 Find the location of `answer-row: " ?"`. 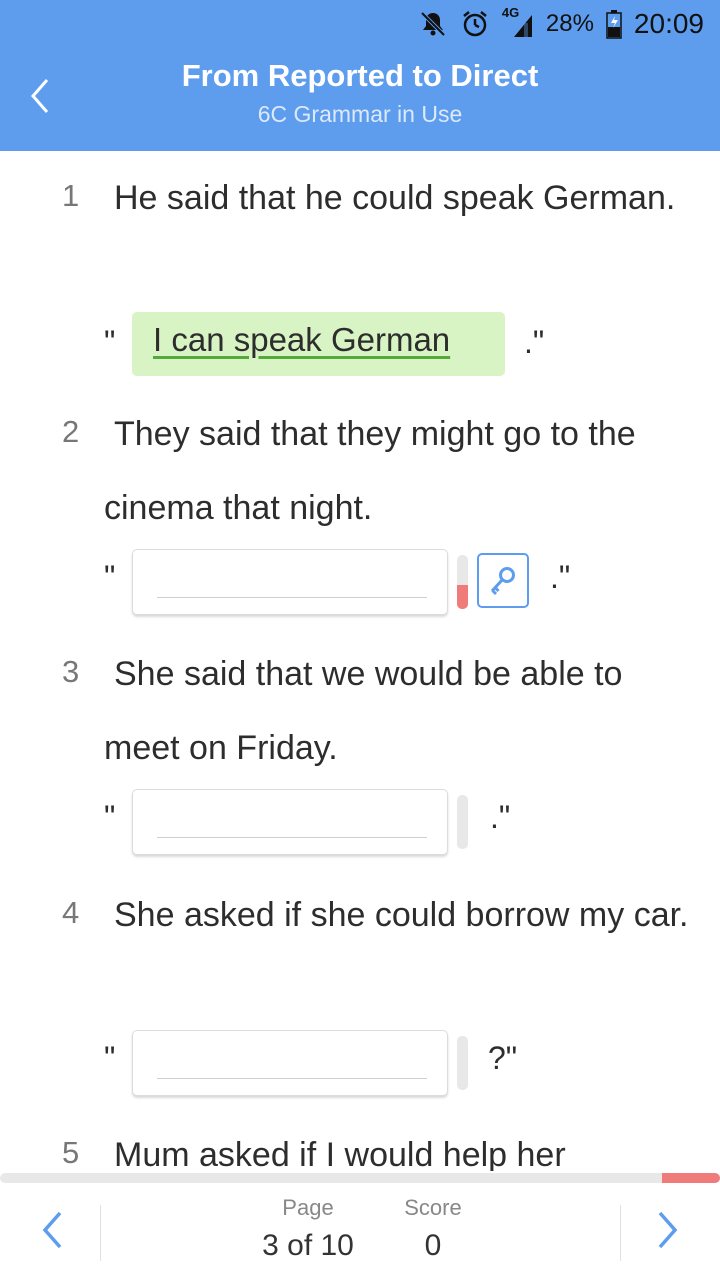

answer-row: " ?" is located at coordinates (404, 1065).